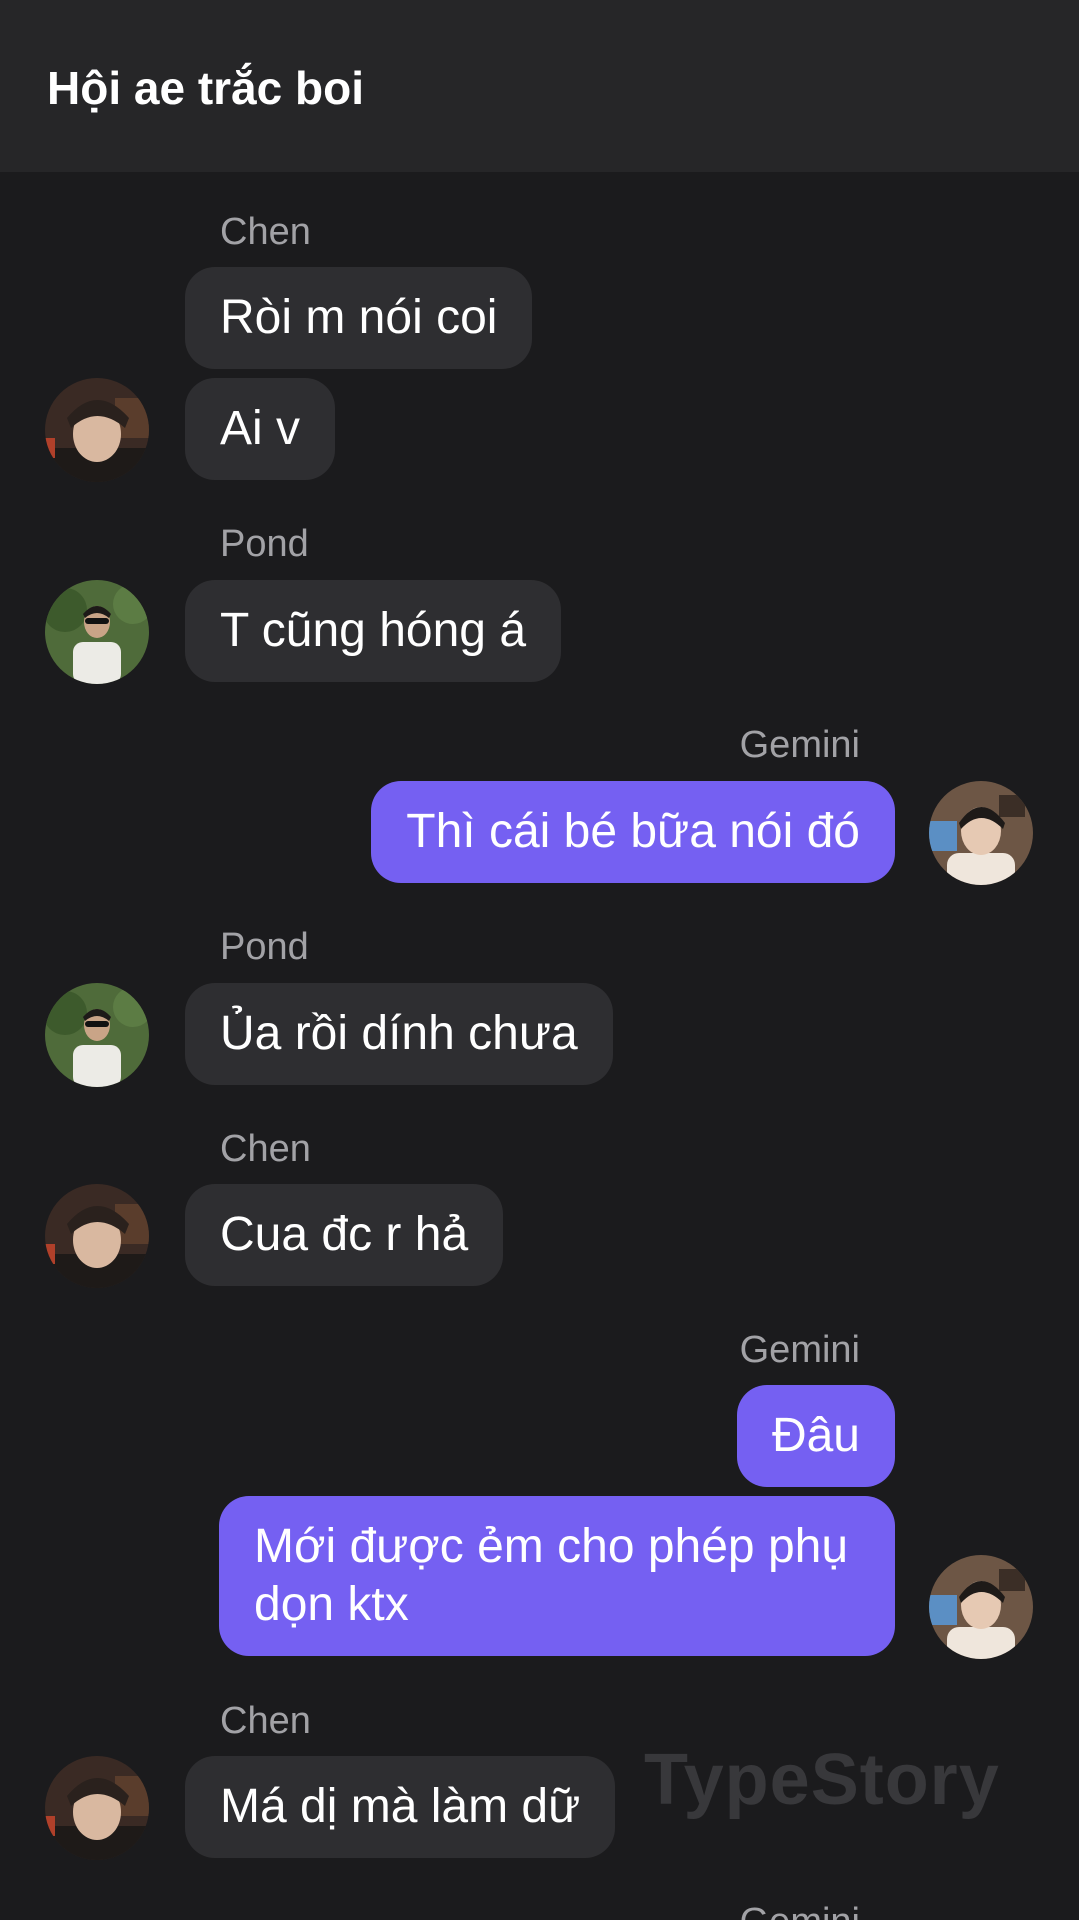 This screenshot has width=1079, height=1920. I want to click on message-bubble: Má dị mà làm dữ, so click(400, 1807).